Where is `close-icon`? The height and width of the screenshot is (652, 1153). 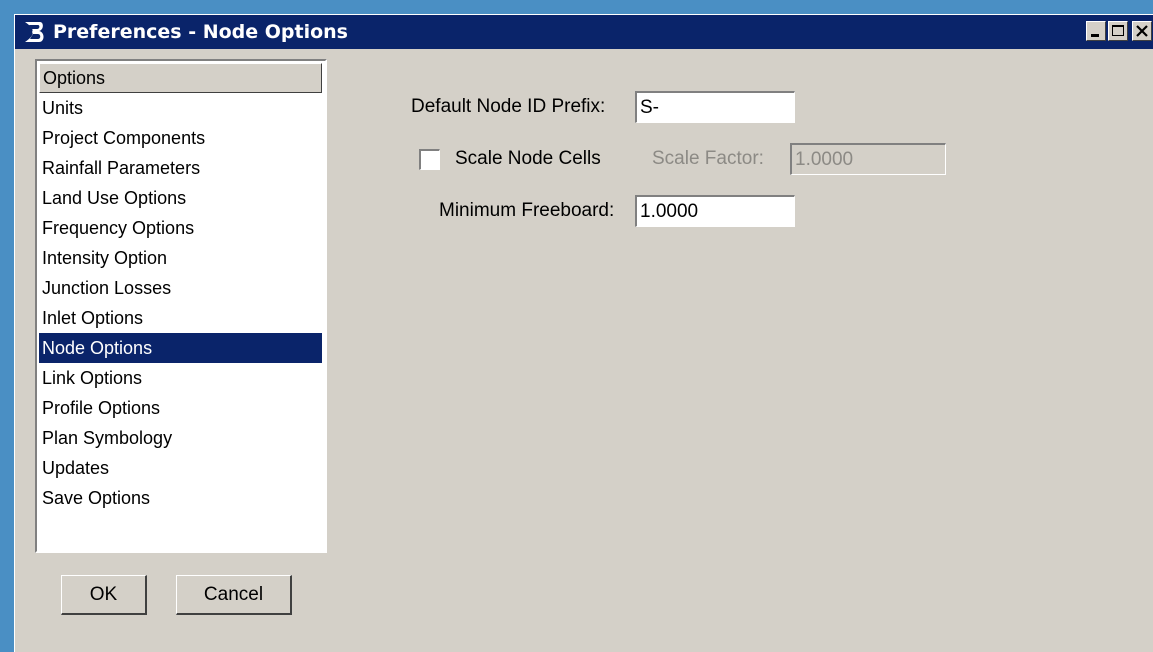 close-icon is located at coordinates (1142, 31).